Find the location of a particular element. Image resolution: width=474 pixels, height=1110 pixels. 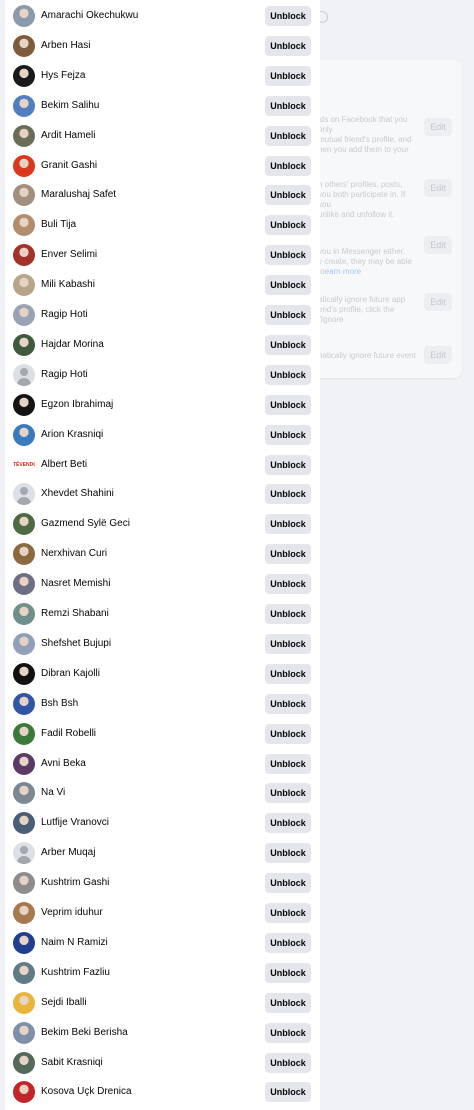

blocked-user-name: Veprim iduhur is located at coordinates (72, 913).